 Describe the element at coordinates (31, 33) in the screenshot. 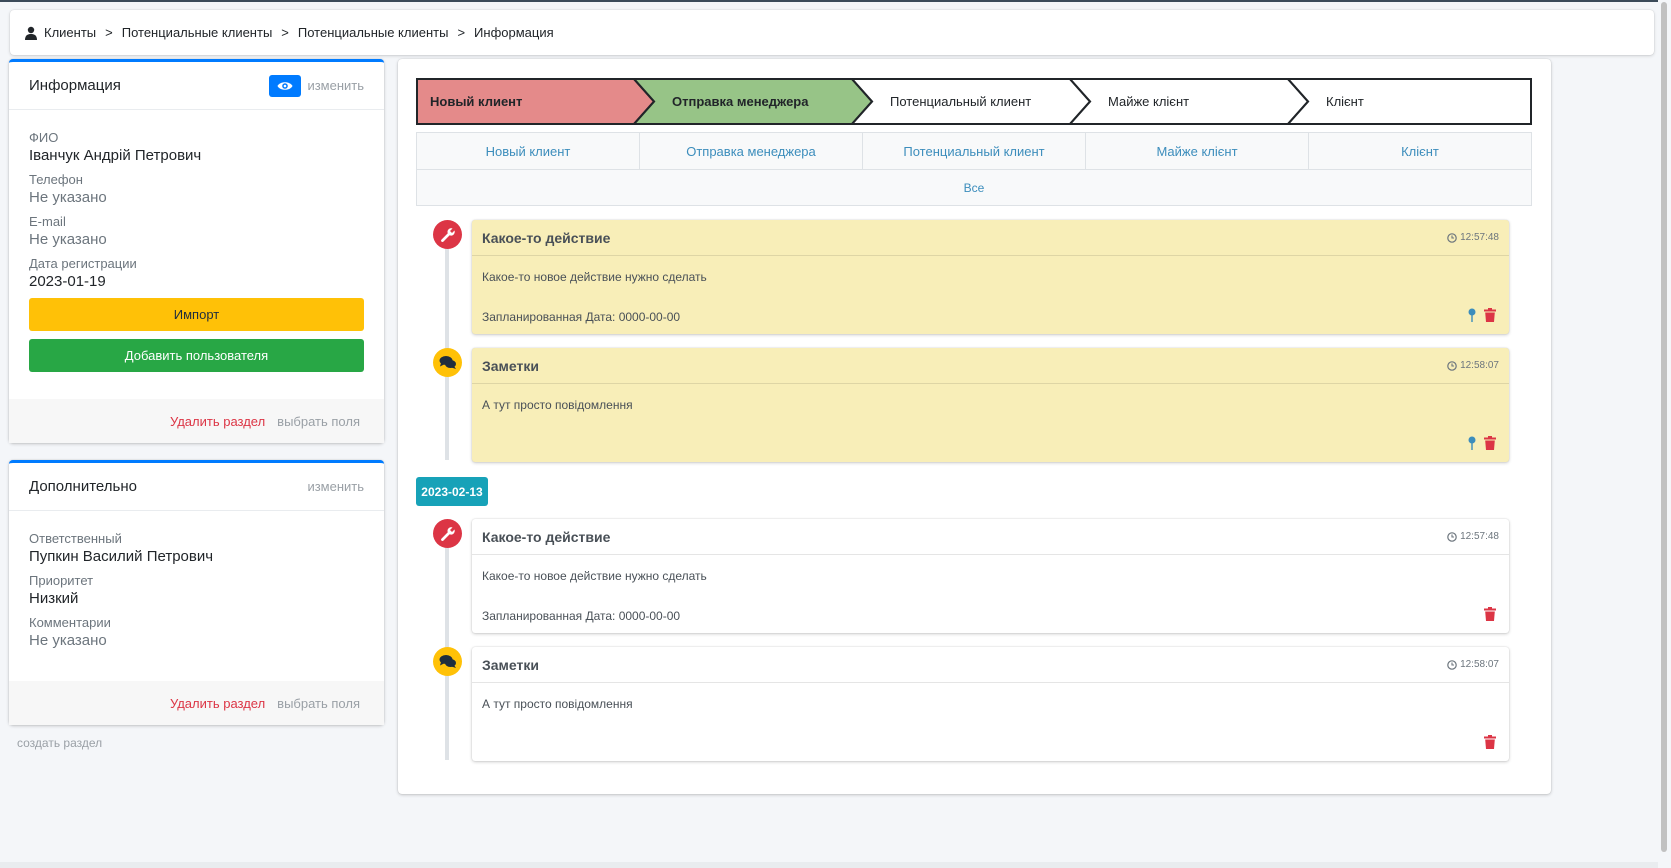

I see `user-icon` at that location.